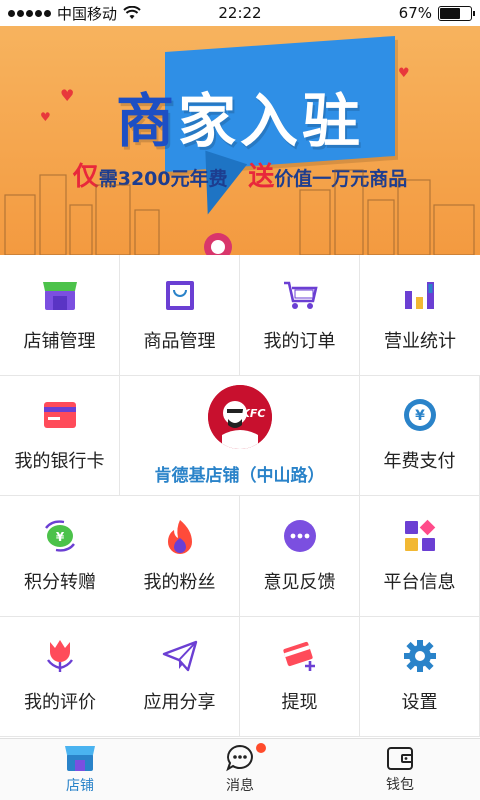 The width and height of the screenshot is (480, 800). I want to click on current-store-card: KFC 肯德基店铺（中山路）, so click(240, 435).